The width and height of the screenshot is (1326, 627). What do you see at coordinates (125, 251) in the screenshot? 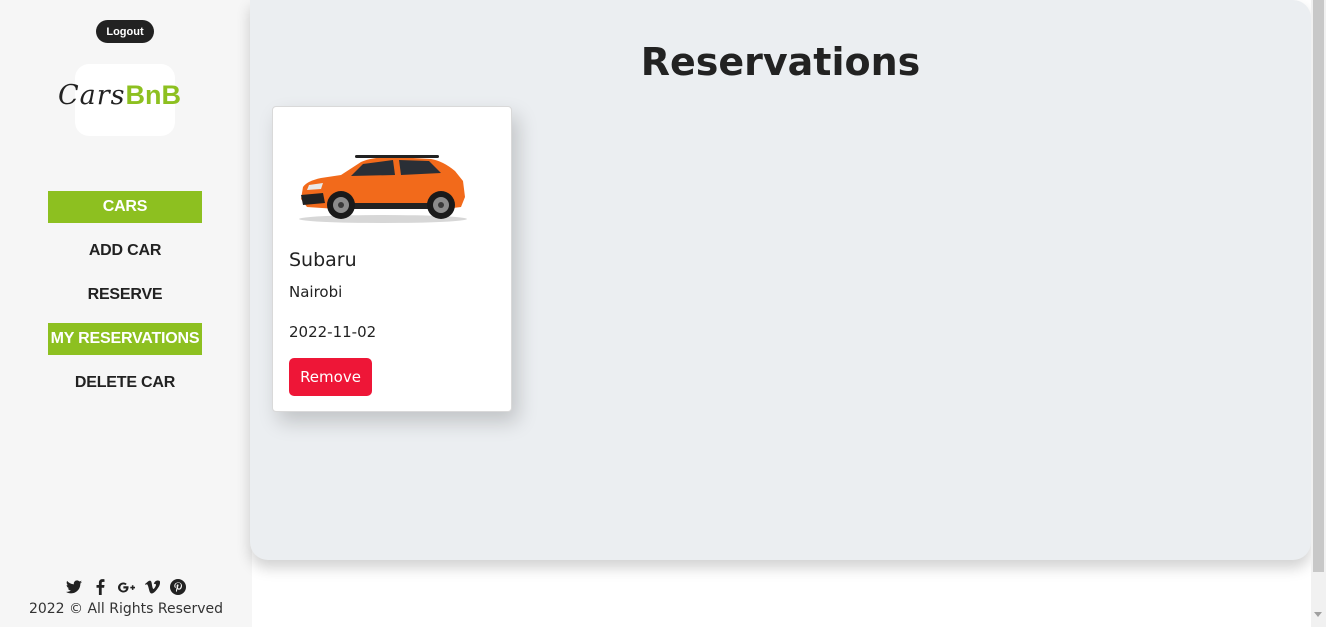
I see `sidebar-item-add-car: ADD CAR` at bounding box center [125, 251].